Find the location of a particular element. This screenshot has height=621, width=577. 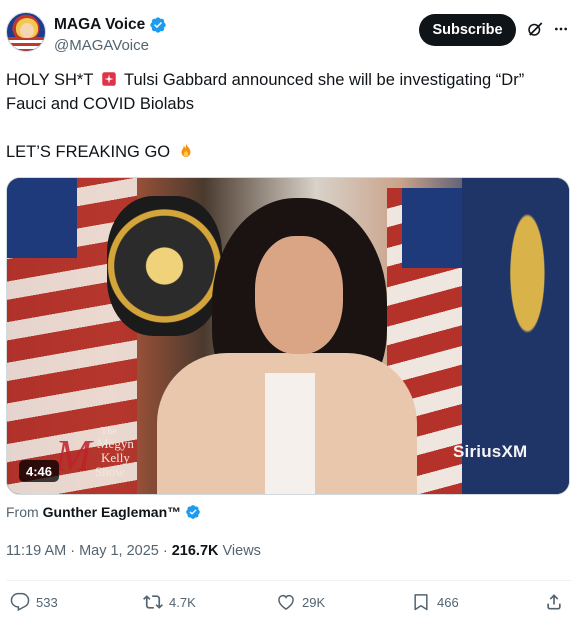

avatar-face is located at coordinates (27, 30).